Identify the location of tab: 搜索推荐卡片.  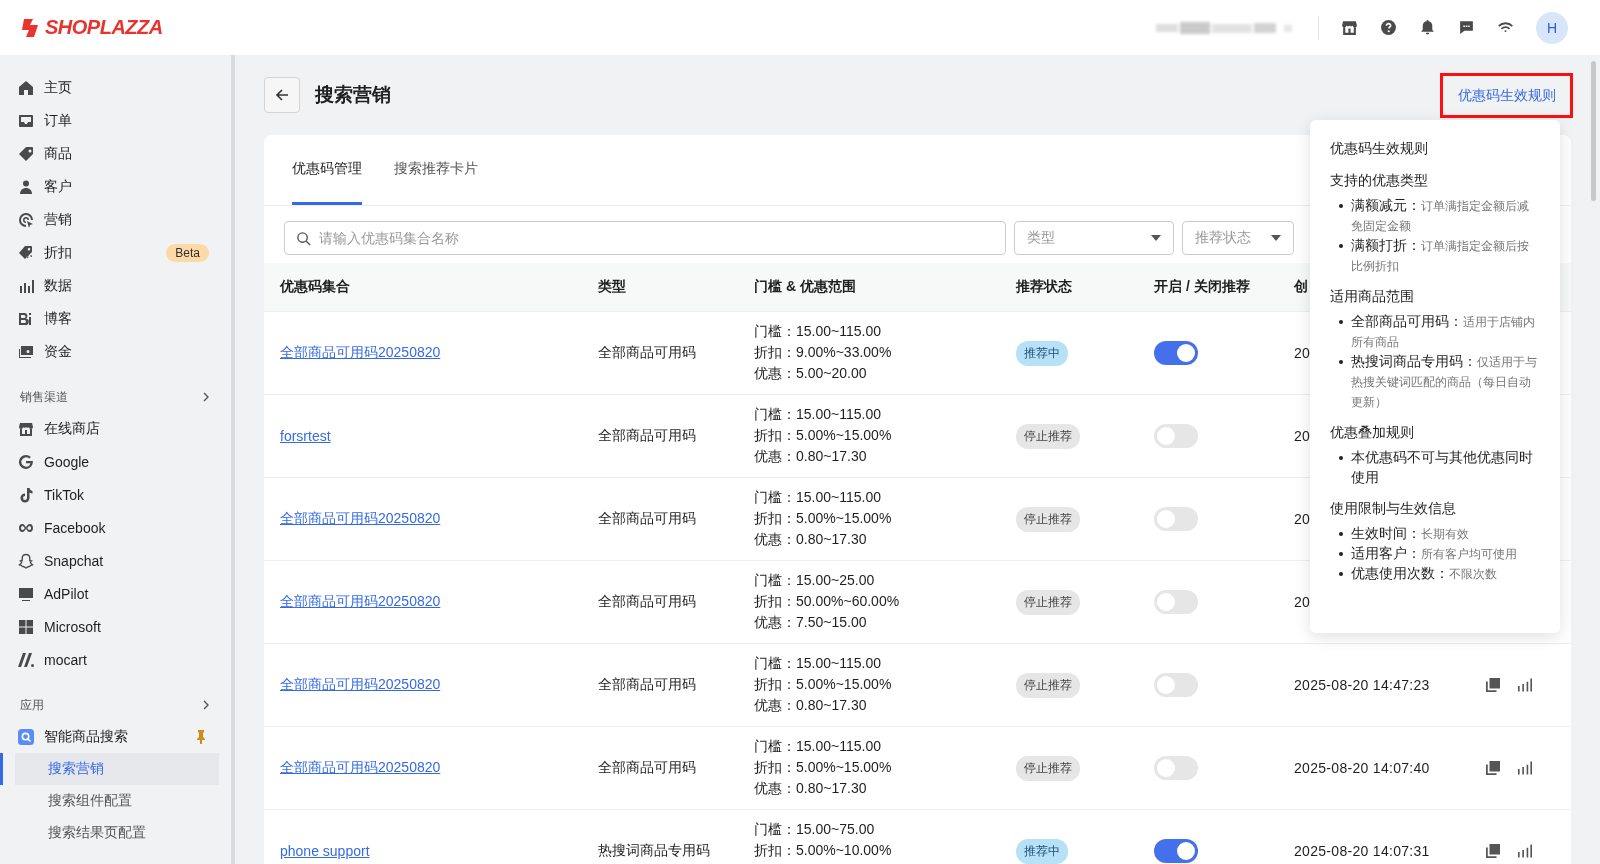
(436, 182).